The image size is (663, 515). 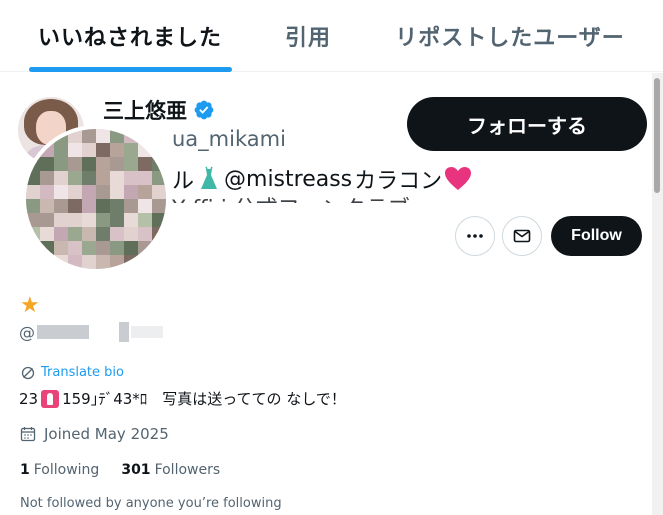 I want to click on tab-liked: いいねされました, so click(x=130, y=36).